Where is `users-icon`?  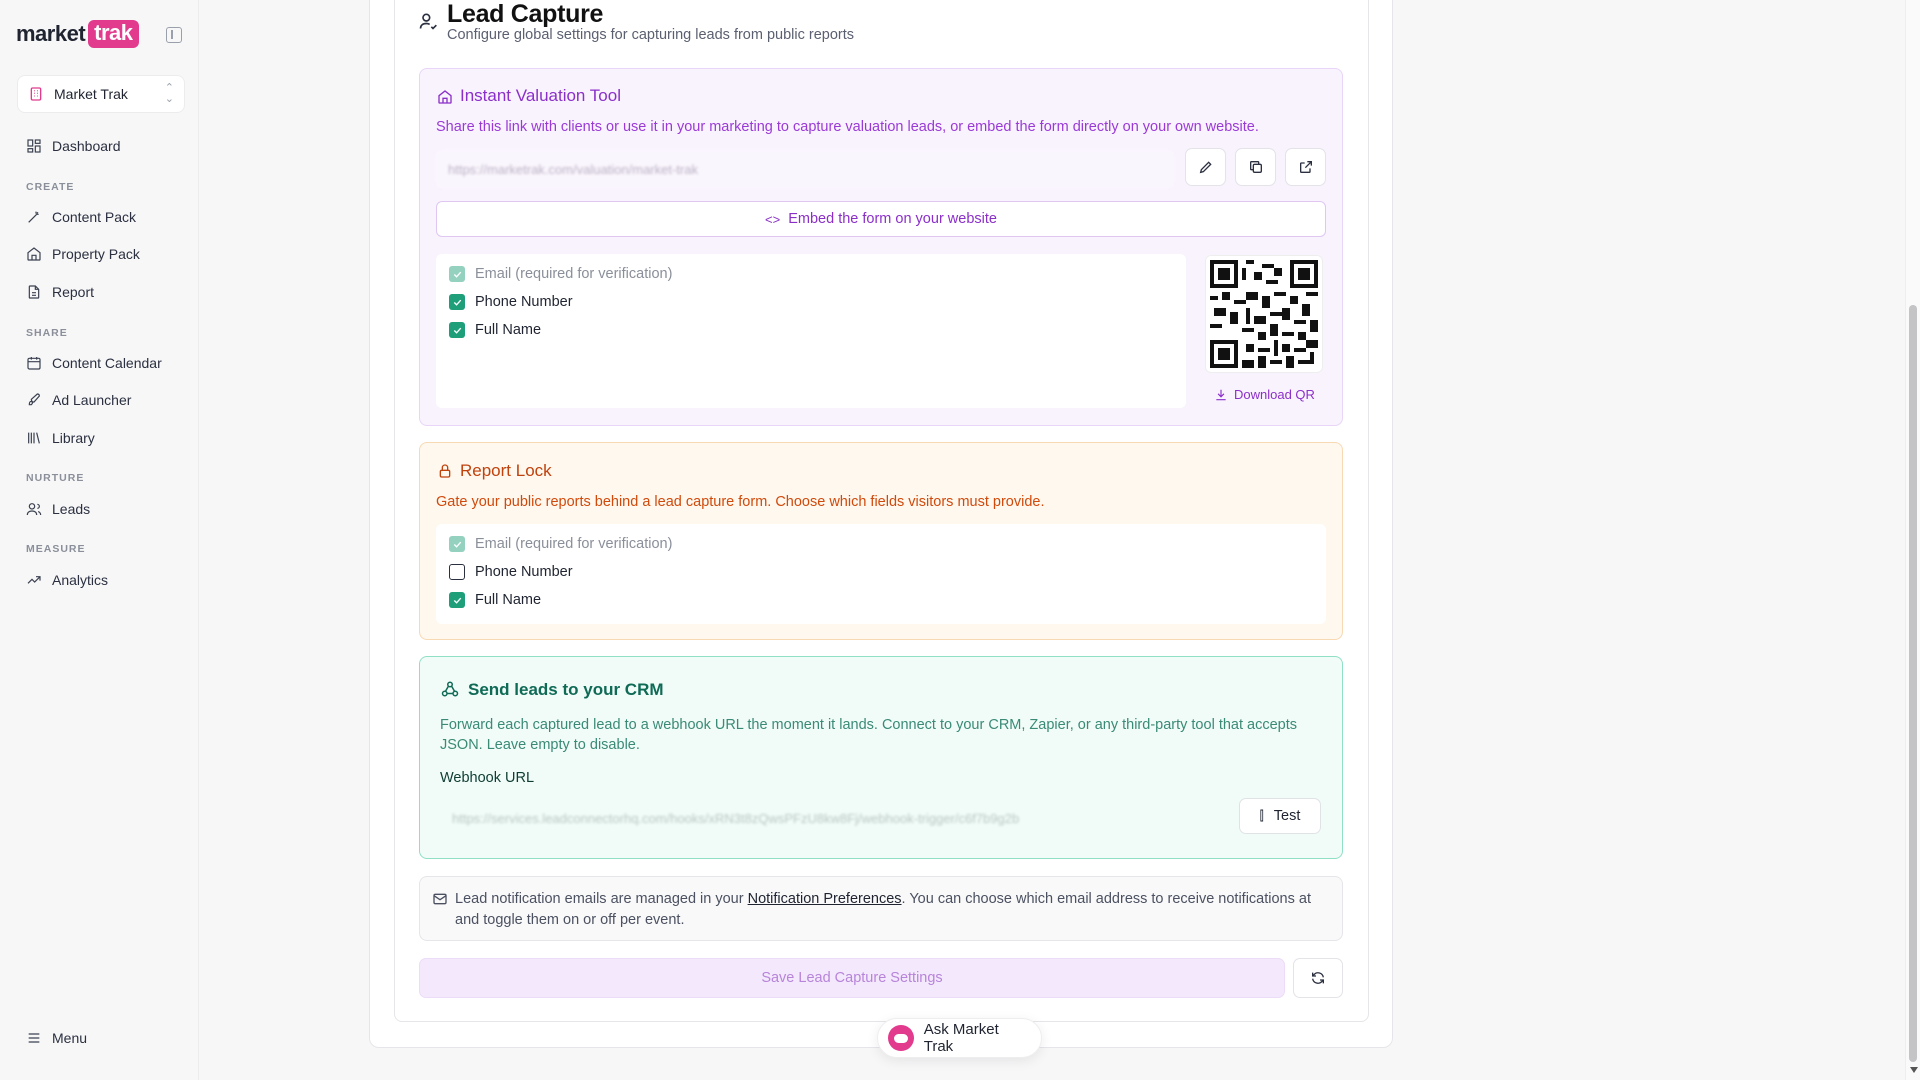 users-icon is located at coordinates (34, 509).